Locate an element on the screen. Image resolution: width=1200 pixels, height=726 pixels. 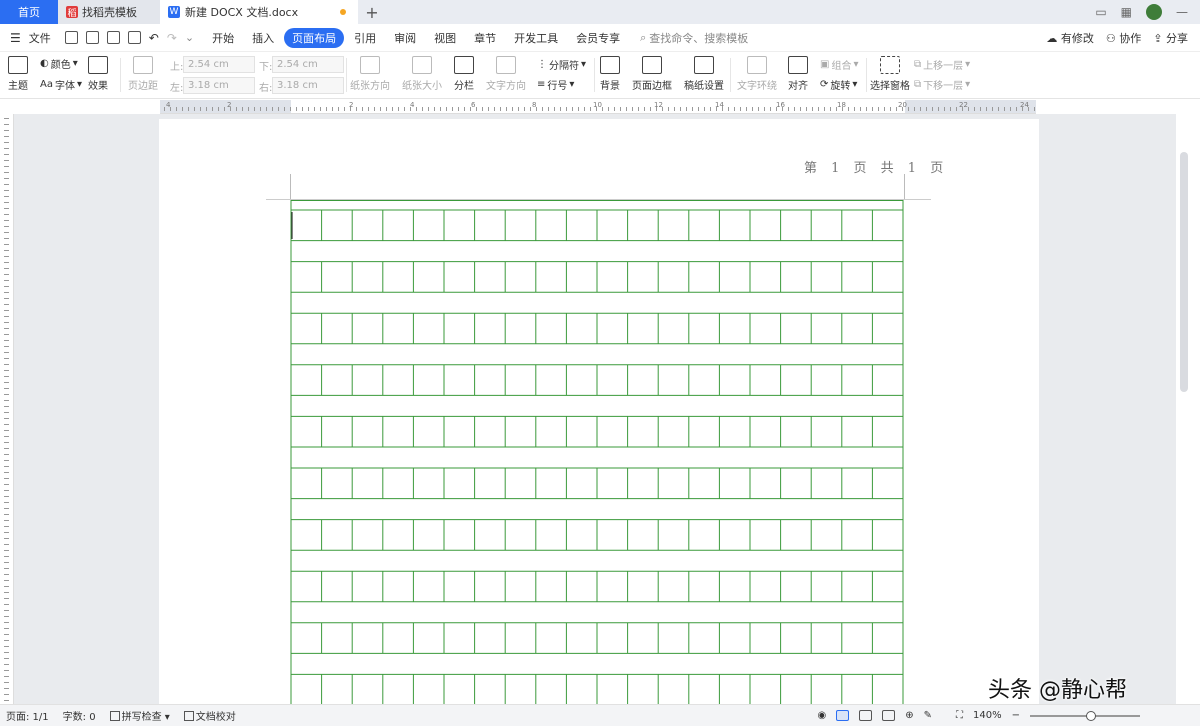
search-box: ⌕ 查找命令、搜索模板 is located at coordinates (694, 38).